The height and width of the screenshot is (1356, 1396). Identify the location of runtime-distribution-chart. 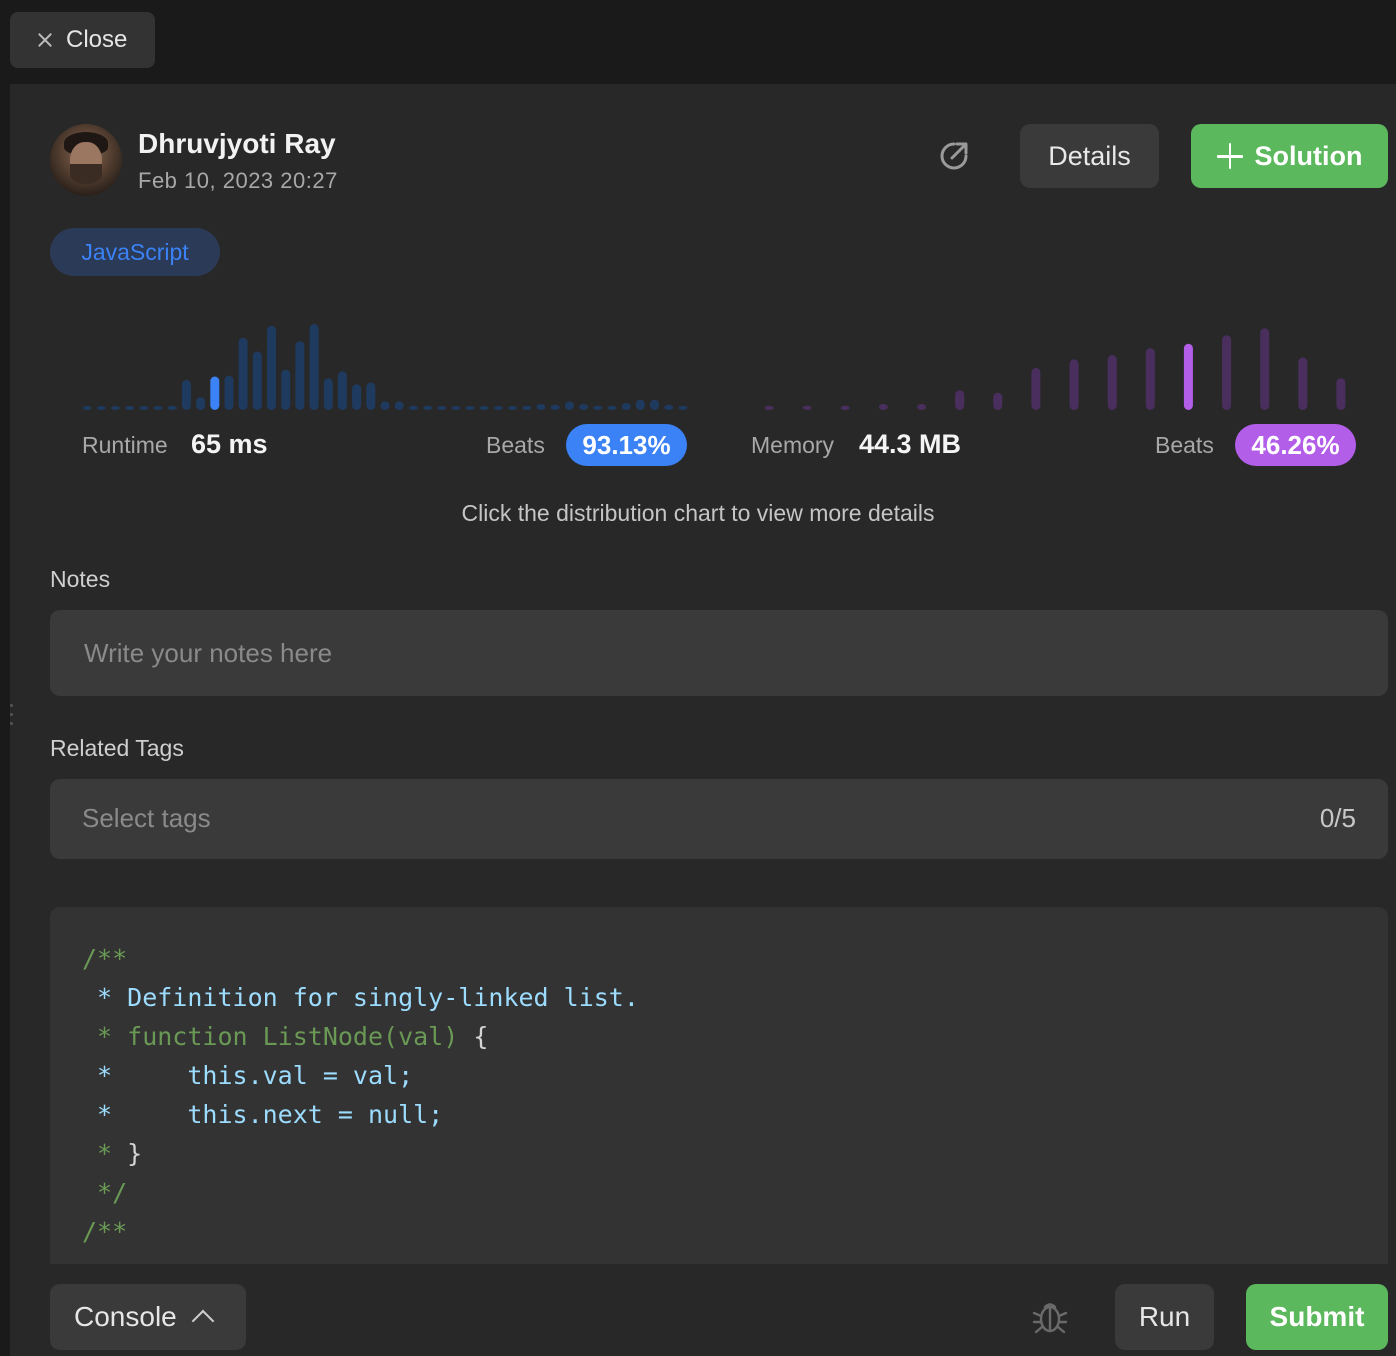
(385, 365).